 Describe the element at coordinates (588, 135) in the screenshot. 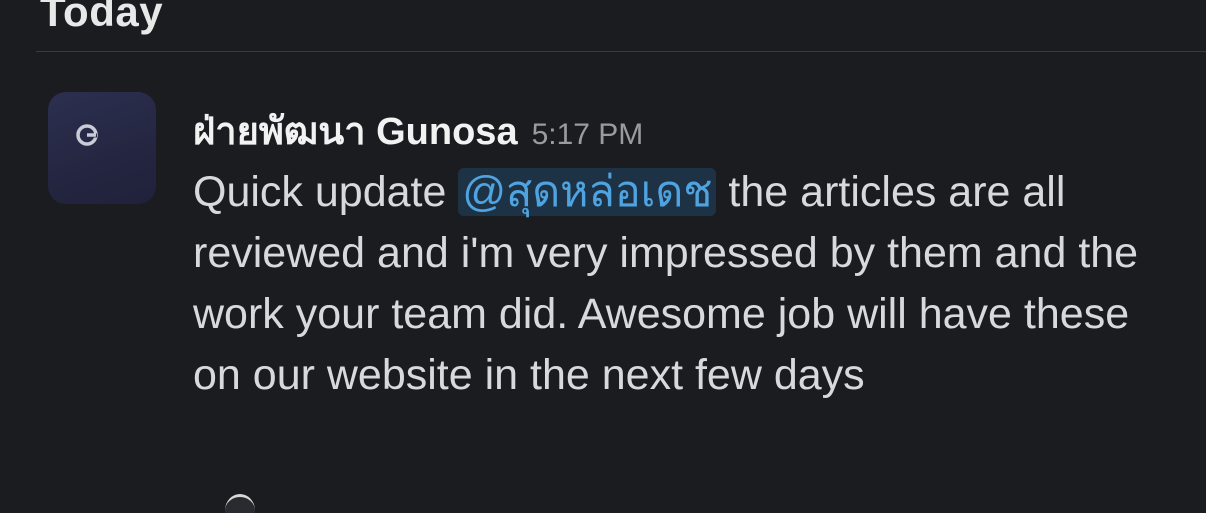

I see `message-timestamp: 5:17 PM` at that location.